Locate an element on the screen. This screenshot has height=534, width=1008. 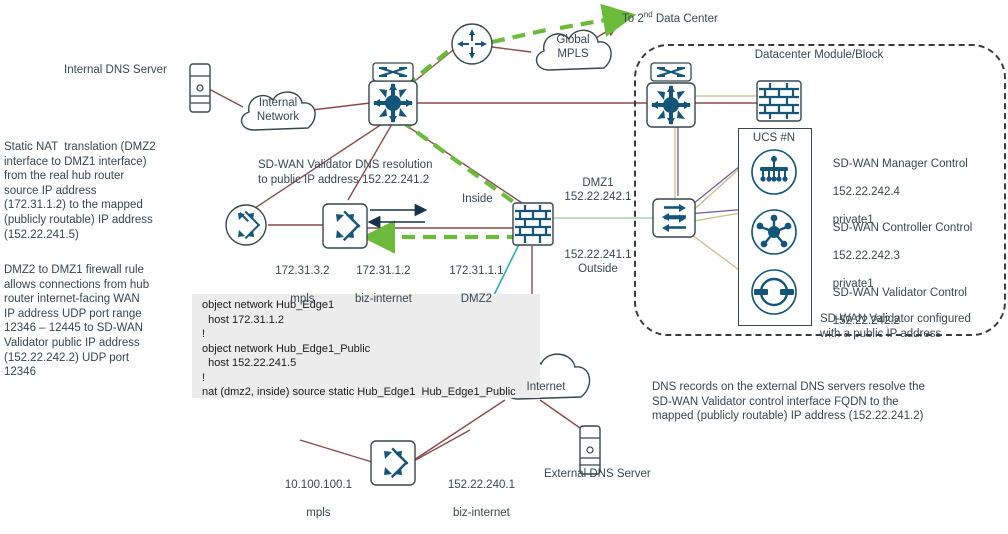
interface-ip: 10.100.100.1 is located at coordinates (318, 485).